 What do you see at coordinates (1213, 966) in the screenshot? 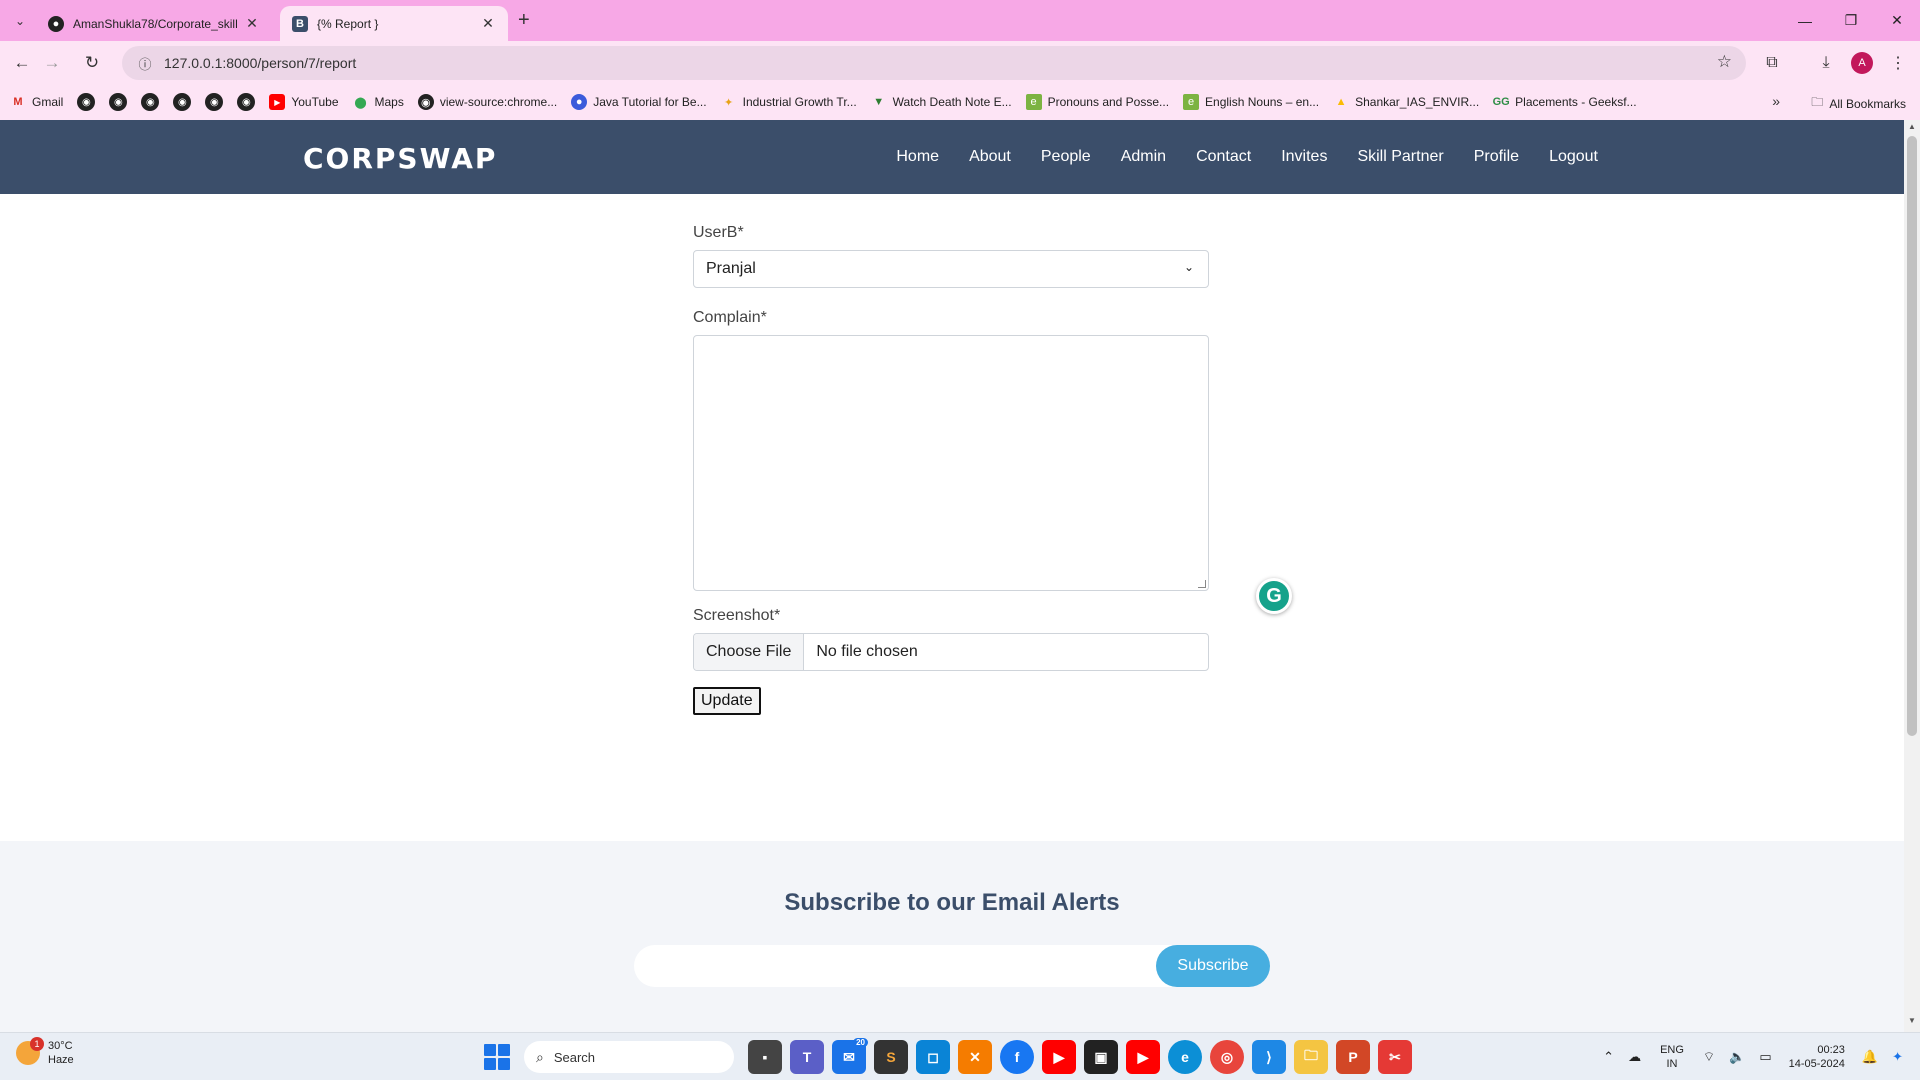
I see `subscribe-button: Subscribe` at bounding box center [1213, 966].